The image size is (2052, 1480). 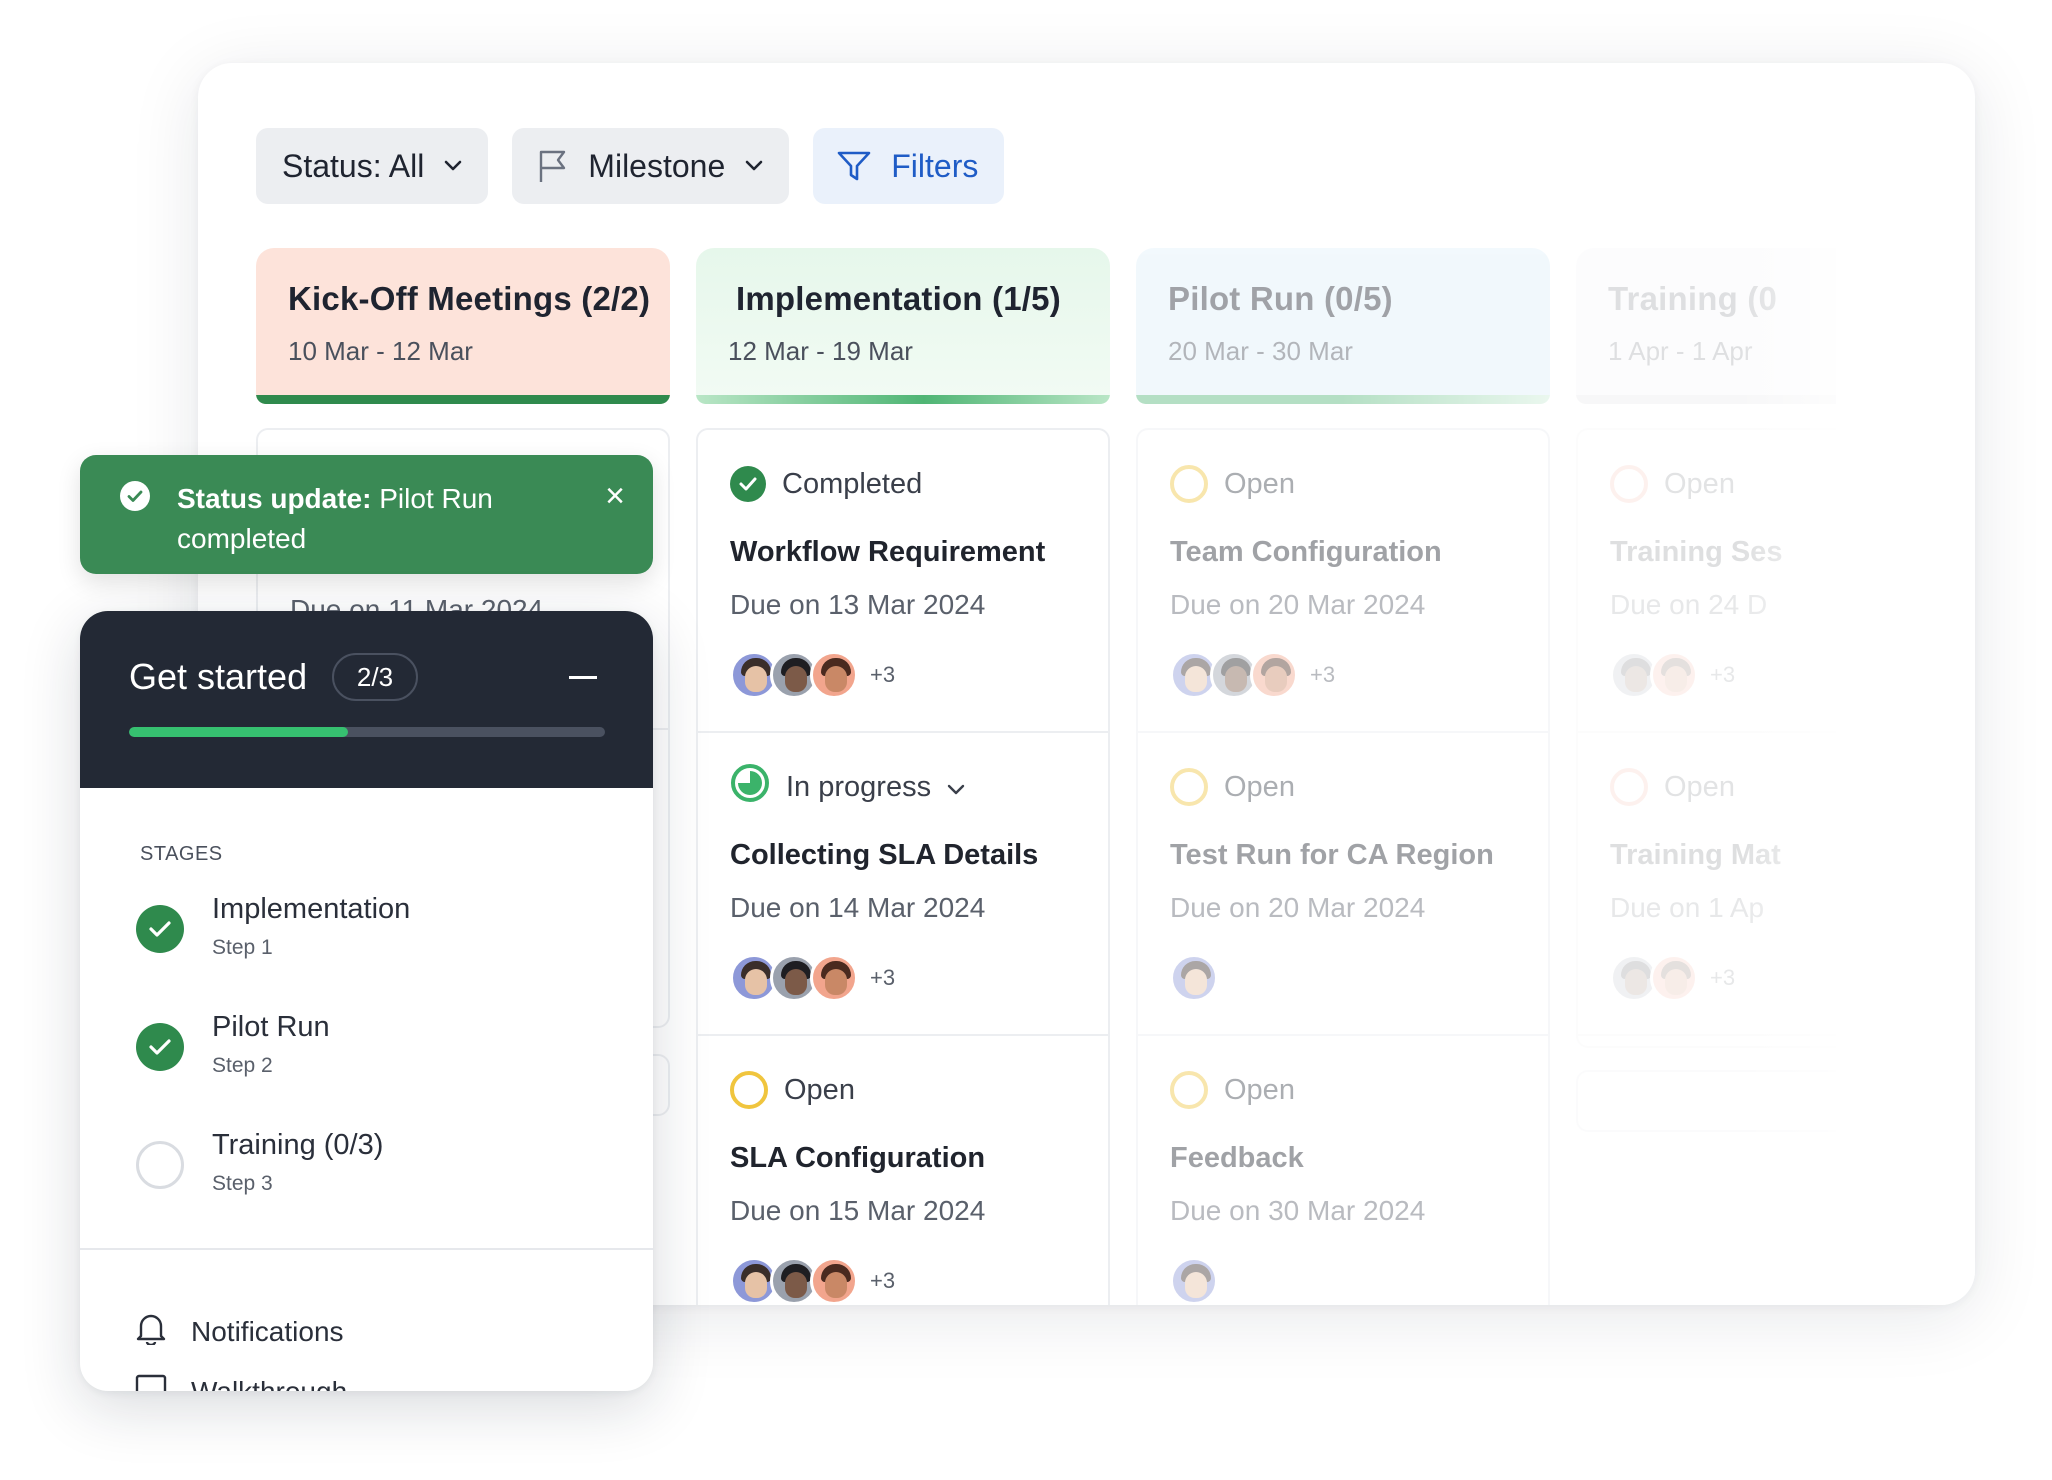 What do you see at coordinates (1298, 1210) in the screenshot?
I see `task-due-date: Due on 30 Mar 2024` at bounding box center [1298, 1210].